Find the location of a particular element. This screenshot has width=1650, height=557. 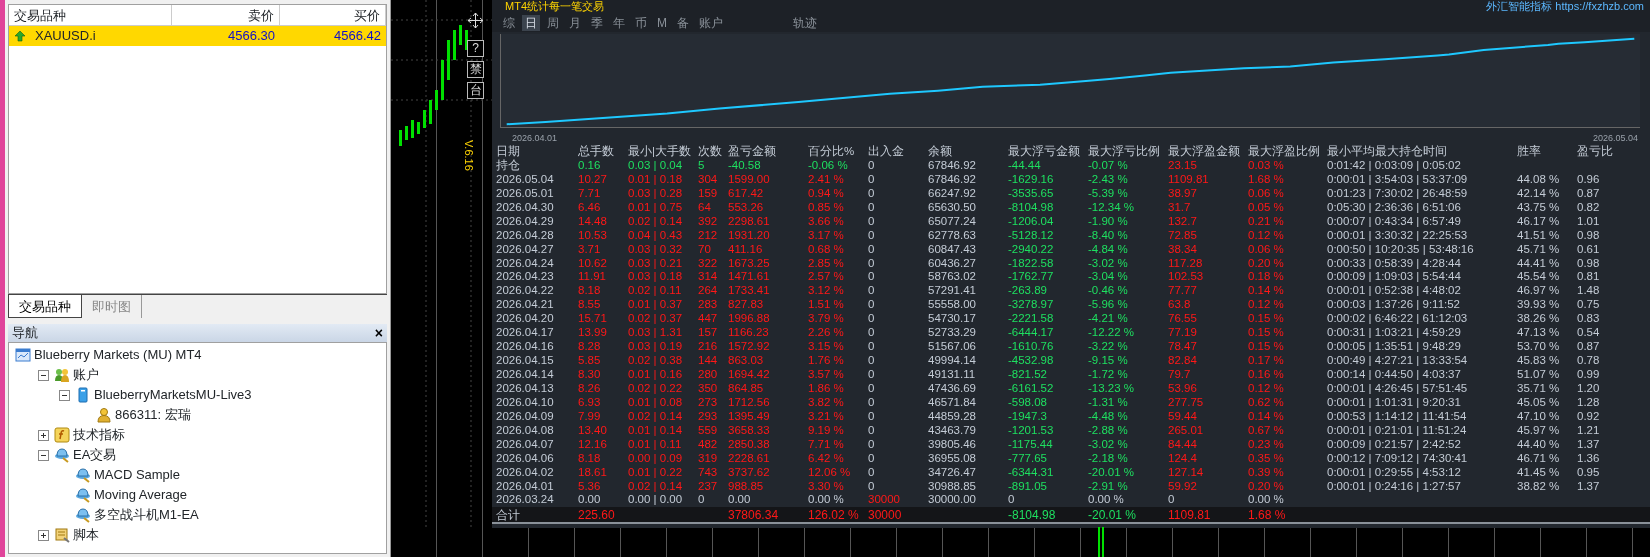

table-cell-text: 2026.04.09 is located at coordinates (525, 416).